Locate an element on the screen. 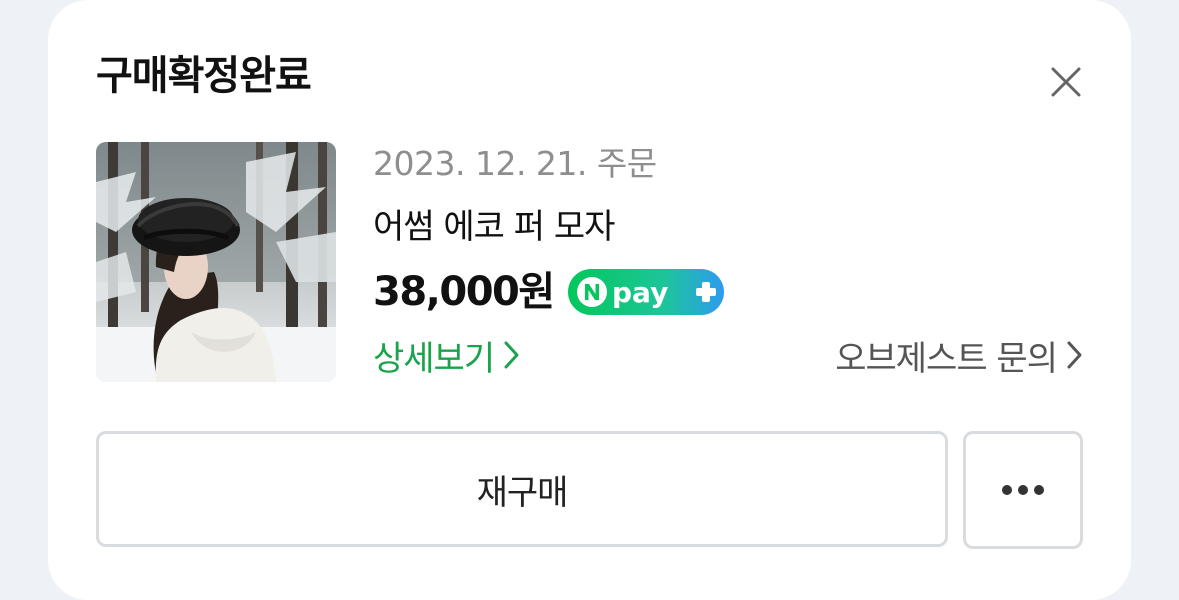  more-options-button is located at coordinates (1023, 490).